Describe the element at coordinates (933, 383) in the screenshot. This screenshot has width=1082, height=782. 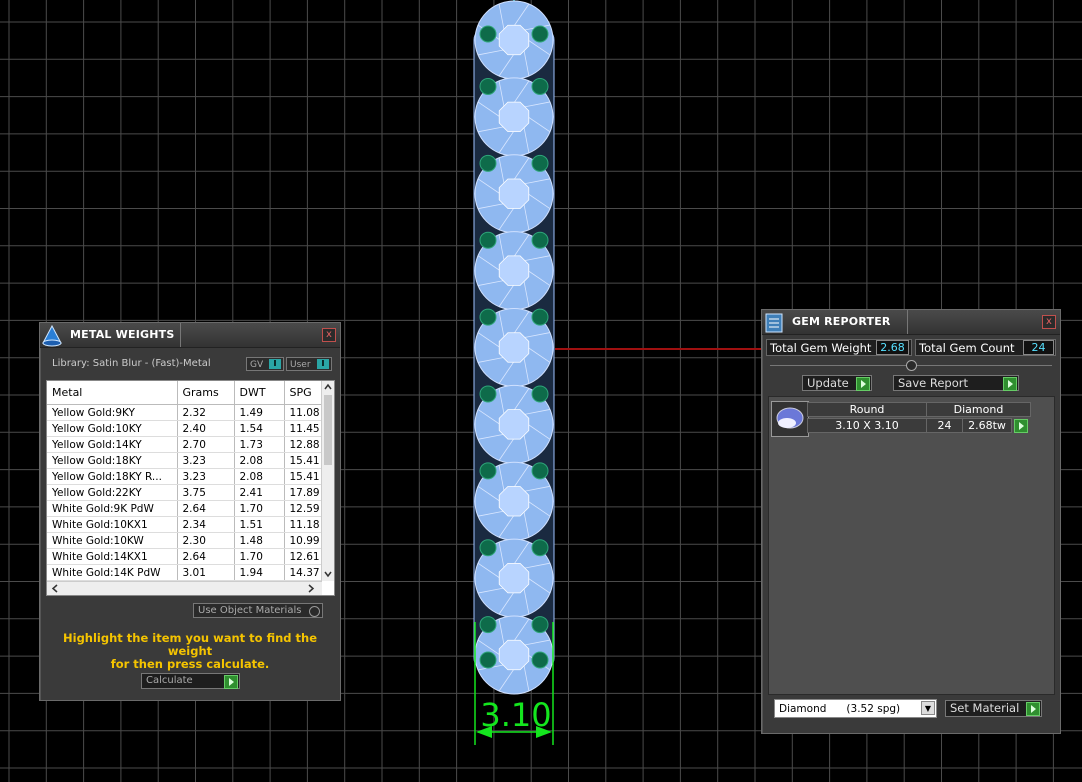
I see `save-report-label: Save Report` at that location.